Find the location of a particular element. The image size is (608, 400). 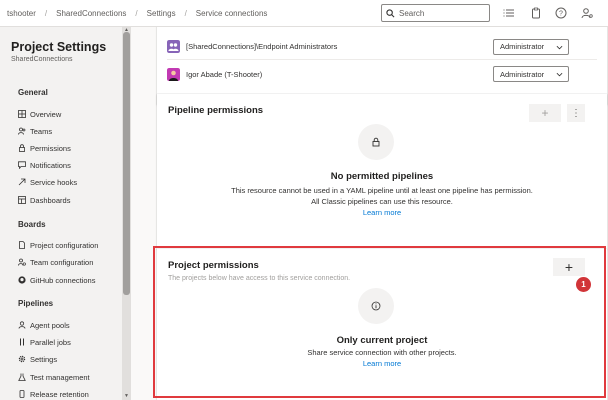

hook-icon is located at coordinates (22, 182).